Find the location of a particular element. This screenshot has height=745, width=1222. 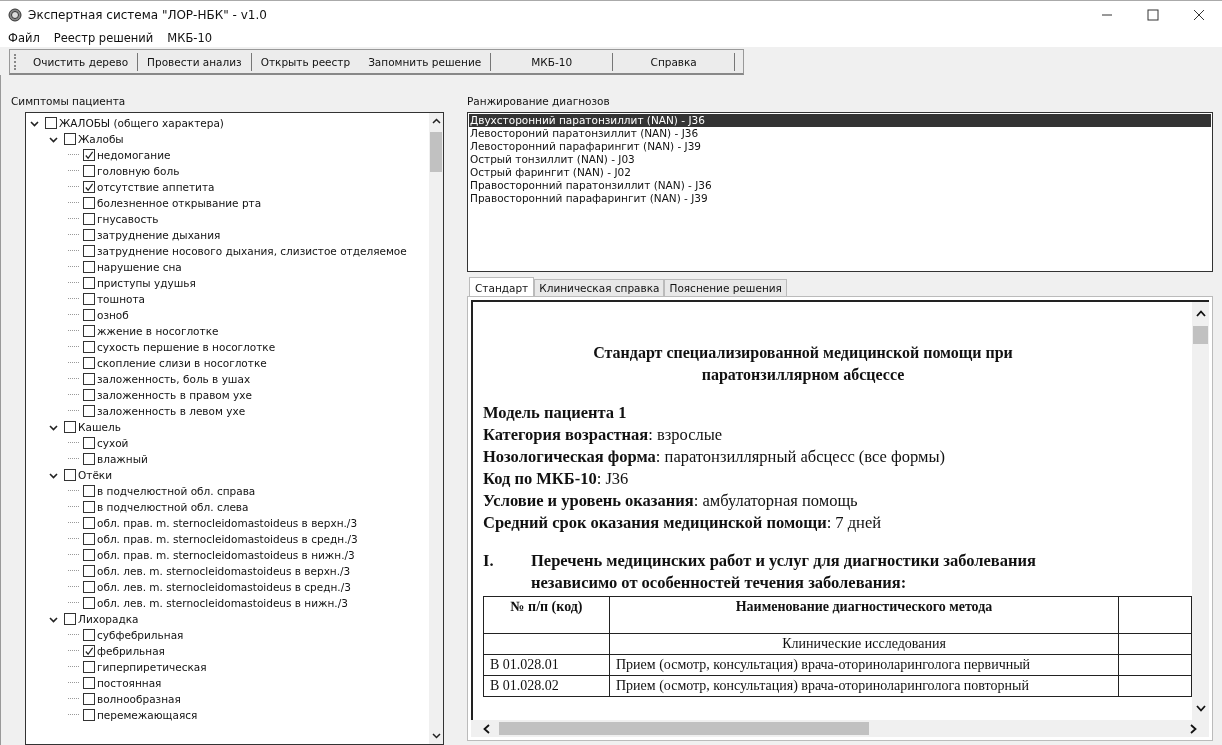

menu-item: Реестр решений is located at coordinates (103, 38).